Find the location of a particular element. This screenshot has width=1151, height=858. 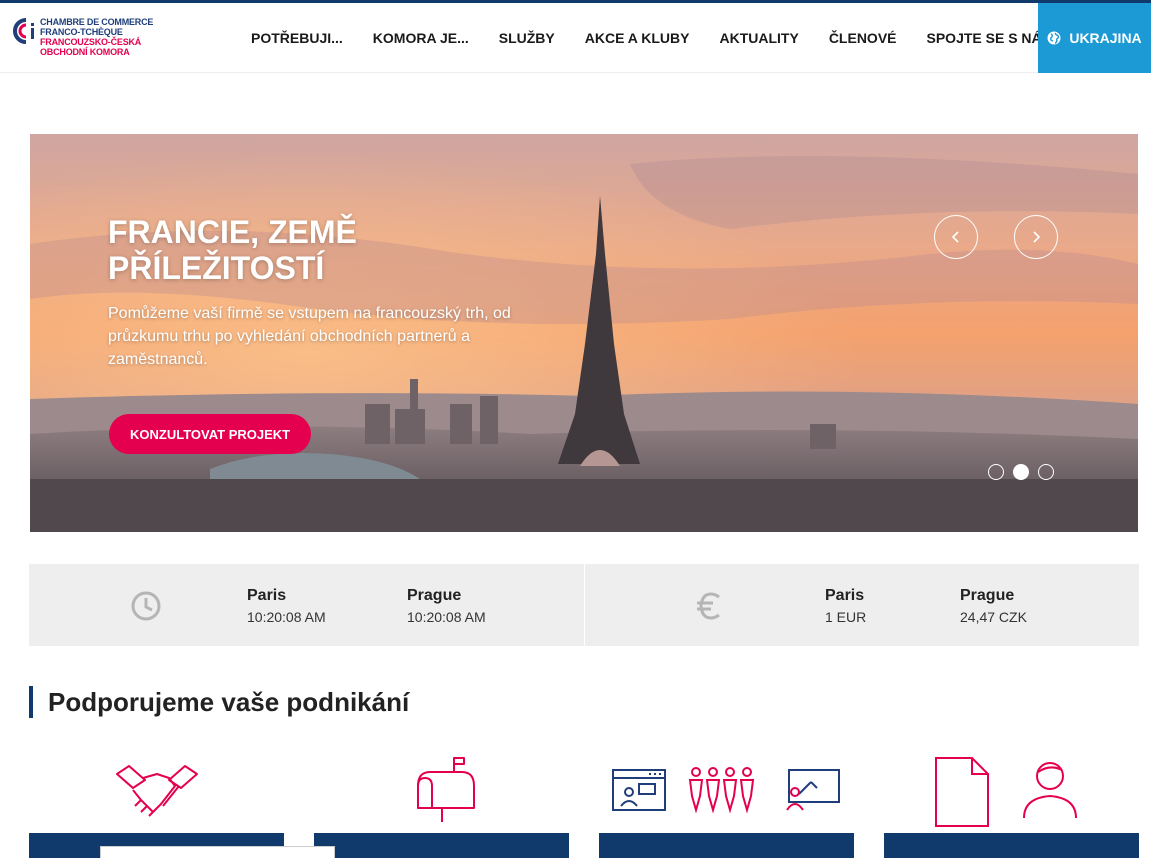

currency-paris: Paris 1 EUR is located at coordinates (845, 606).